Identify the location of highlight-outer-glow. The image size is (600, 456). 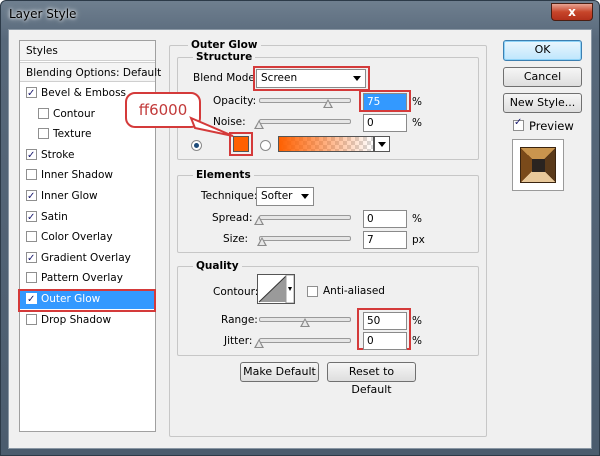
(87, 300).